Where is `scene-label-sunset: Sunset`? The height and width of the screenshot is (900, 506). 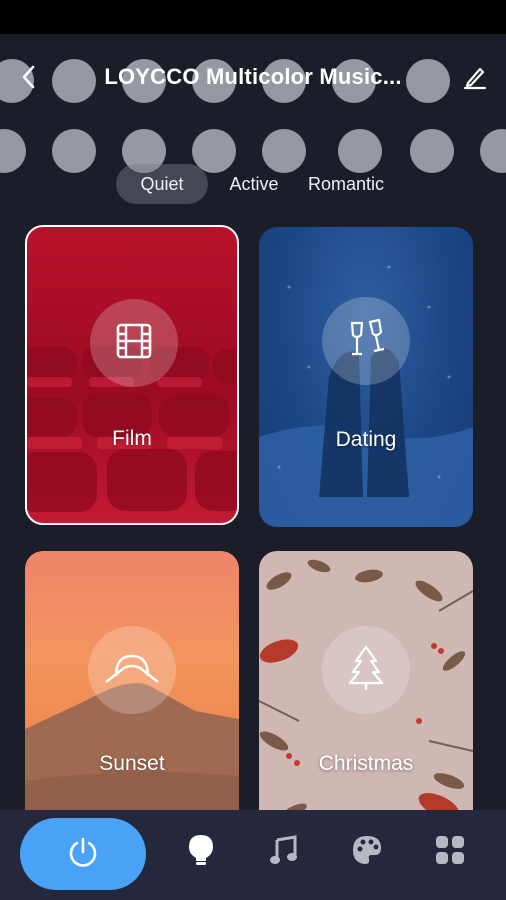 scene-label-sunset: Sunset is located at coordinates (132, 763).